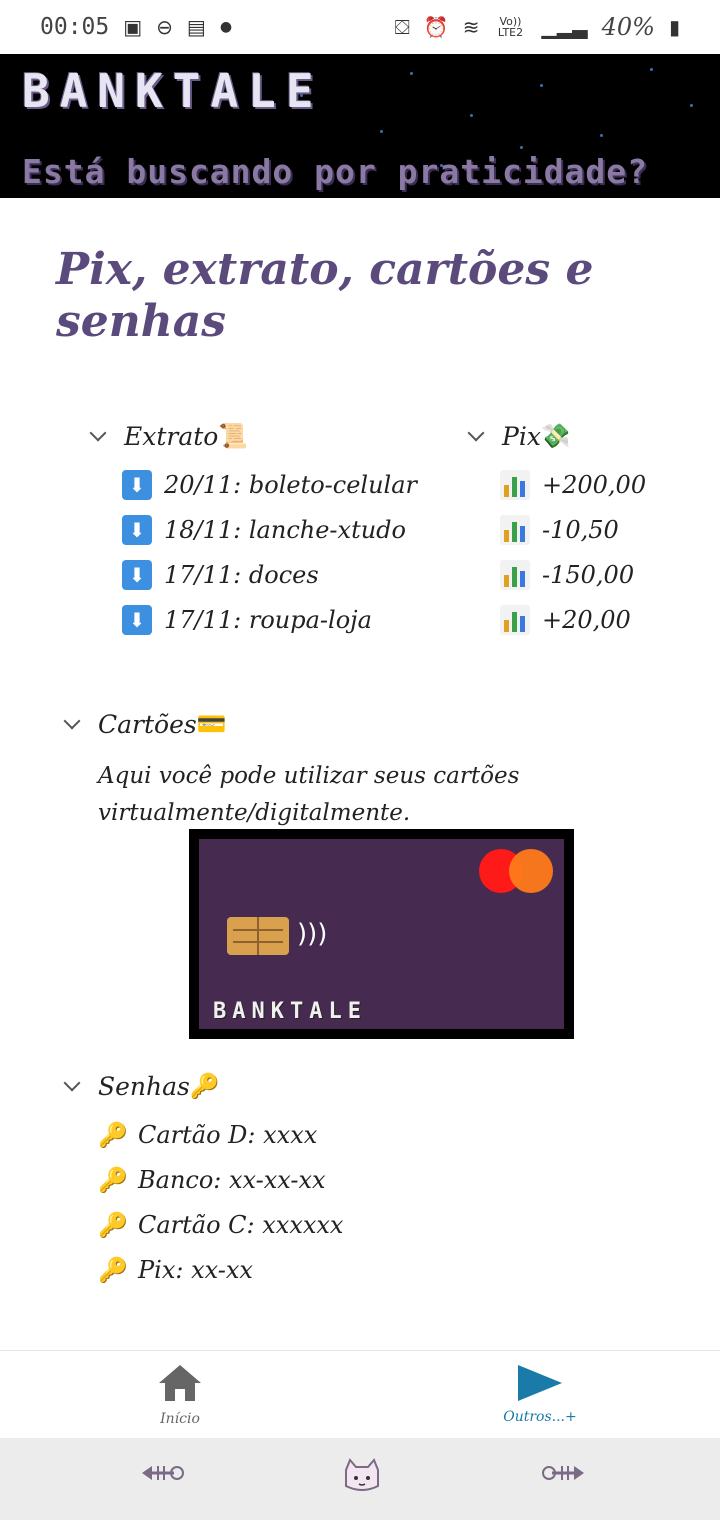  I want to click on cartoes-section: Cartões 💳, so click(145, 724).